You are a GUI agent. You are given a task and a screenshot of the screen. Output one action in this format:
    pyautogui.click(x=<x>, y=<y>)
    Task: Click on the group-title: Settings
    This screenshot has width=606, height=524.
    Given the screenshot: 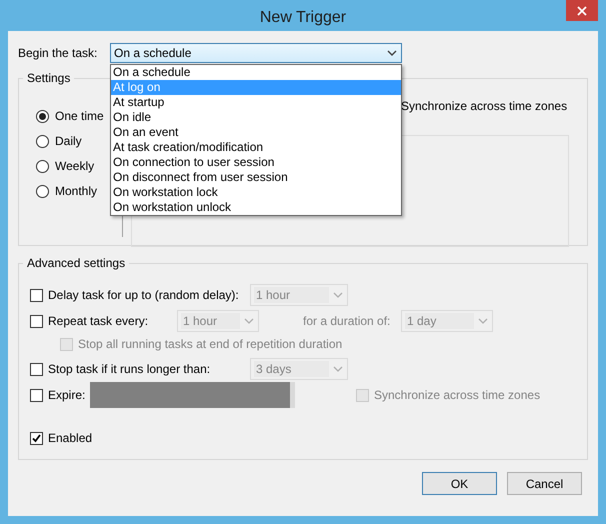 What is the action you would take?
    pyautogui.click(x=49, y=78)
    